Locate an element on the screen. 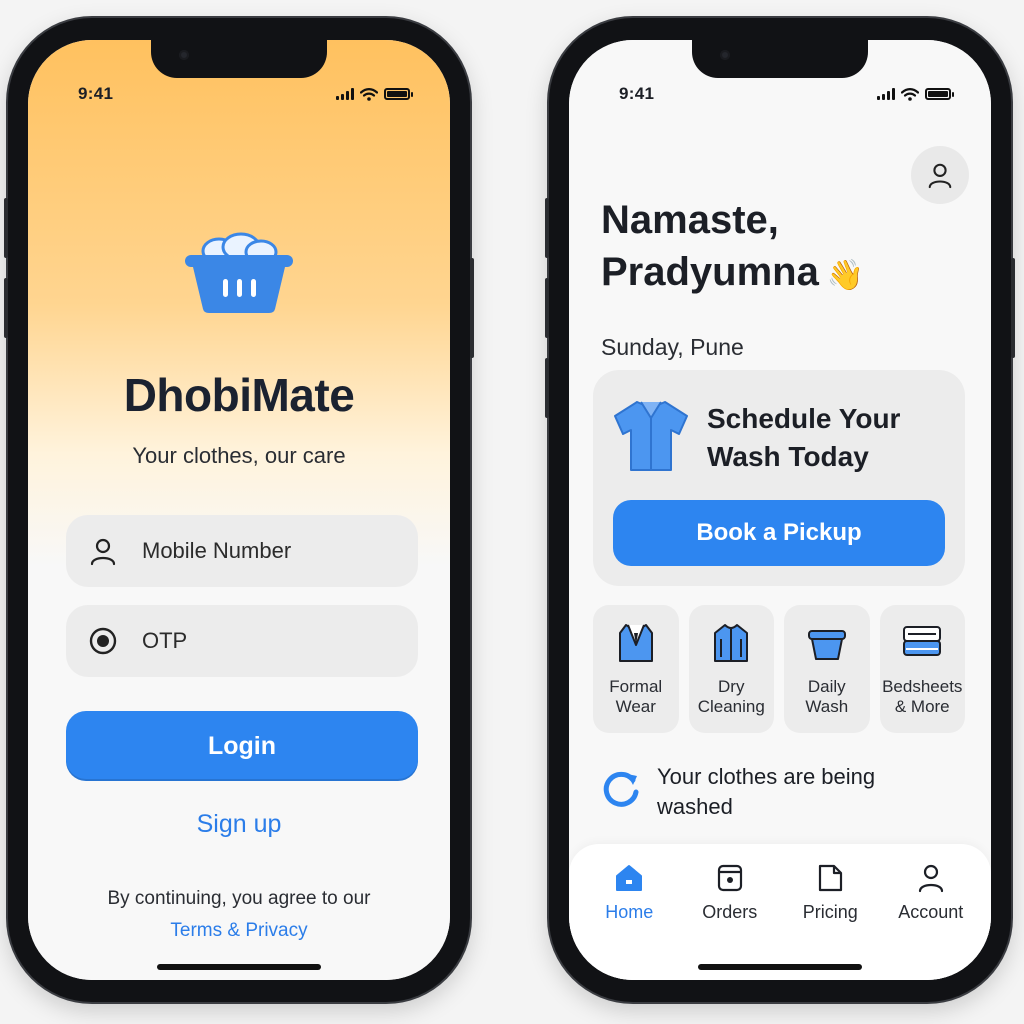 The height and width of the screenshot is (1024, 1024). service-label: Bedsheets & More is located at coordinates (922, 697).